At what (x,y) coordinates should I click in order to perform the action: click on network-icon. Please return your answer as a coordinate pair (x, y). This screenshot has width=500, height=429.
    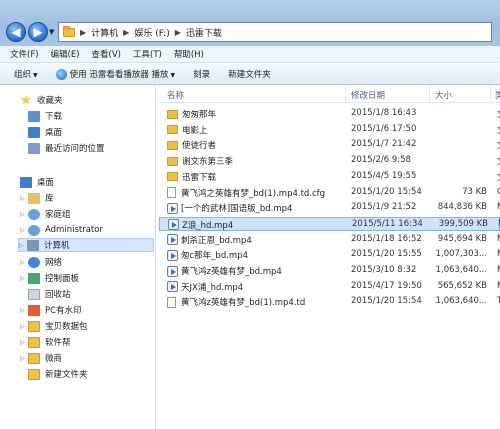
    Looking at the image, I should click on (34, 262).